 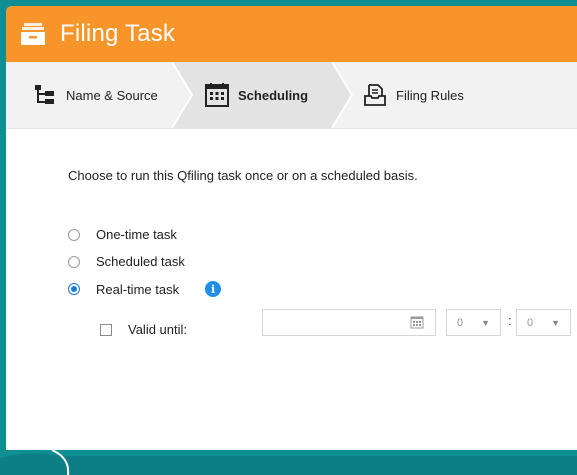 I want to click on option-real-time-task: Real-time task i, so click(x=145, y=289).